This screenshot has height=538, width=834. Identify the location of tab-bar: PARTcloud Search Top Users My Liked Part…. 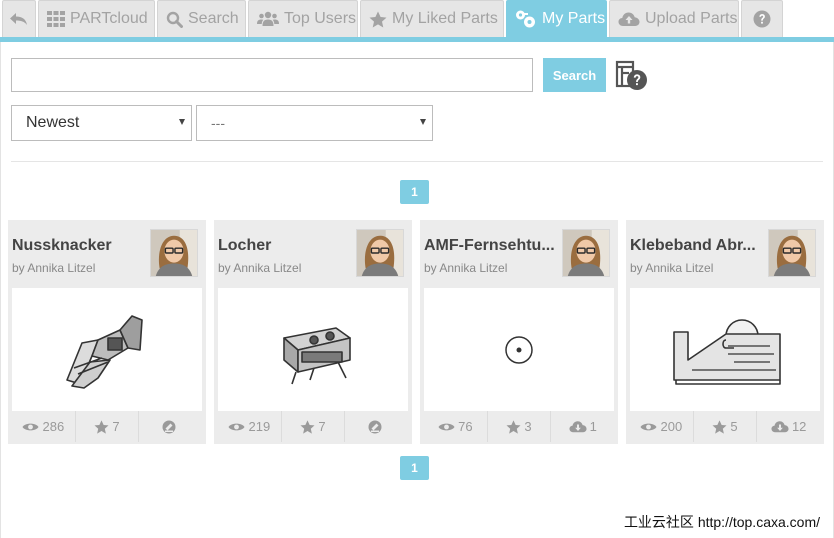
(417, 21).